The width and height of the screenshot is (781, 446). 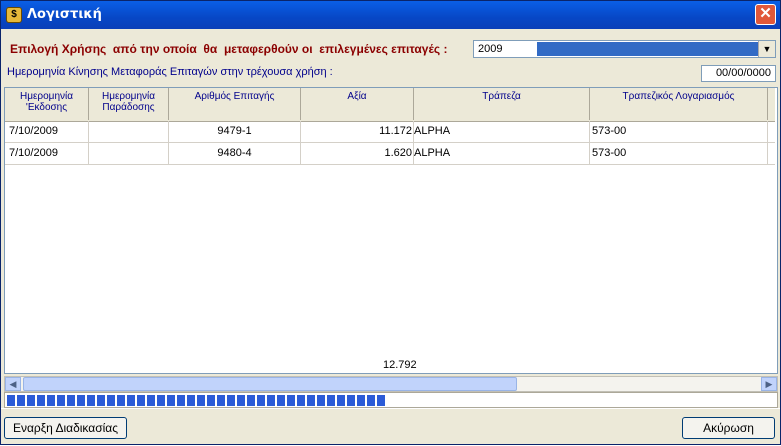 What do you see at coordinates (490, 49) in the screenshot?
I see `fiscal-year-value: 2009` at bounding box center [490, 49].